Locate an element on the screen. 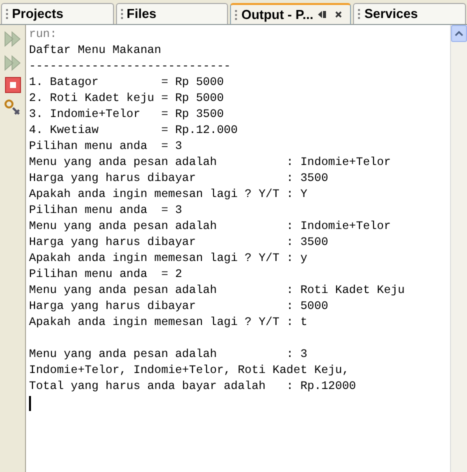 The width and height of the screenshot is (467, 472). stop-button is located at coordinates (12, 85).